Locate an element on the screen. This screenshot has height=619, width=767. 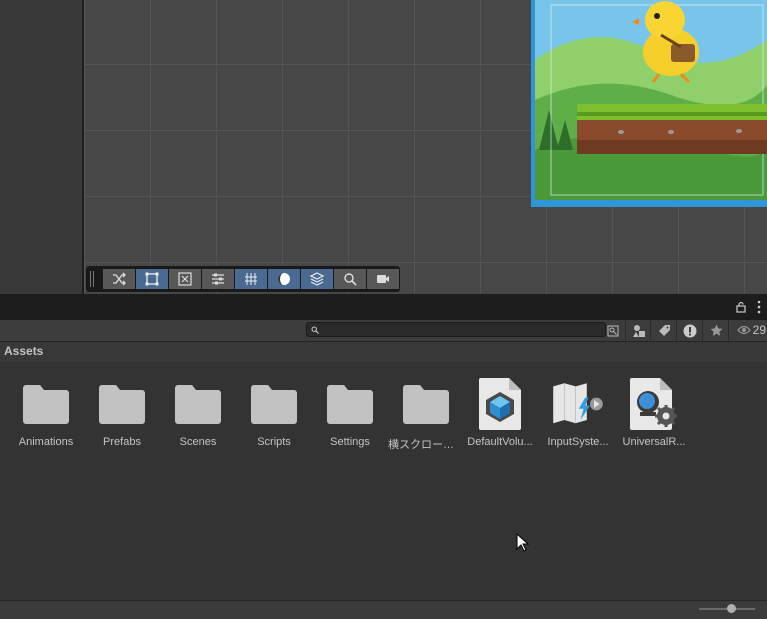
slider-thumb is located at coordinates (731, 608).